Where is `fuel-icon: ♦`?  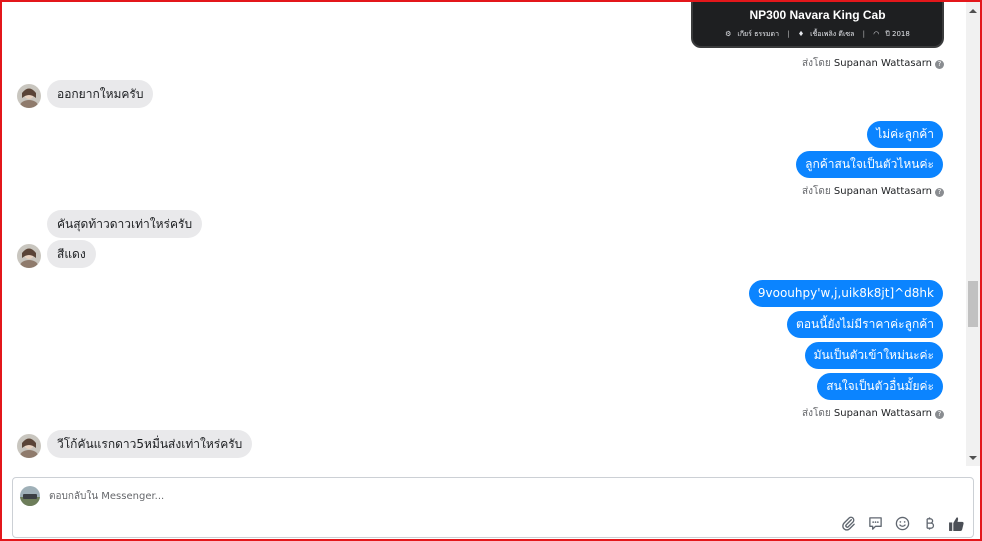 fuel-icon: ♦ is located at coordinates (801, 34).